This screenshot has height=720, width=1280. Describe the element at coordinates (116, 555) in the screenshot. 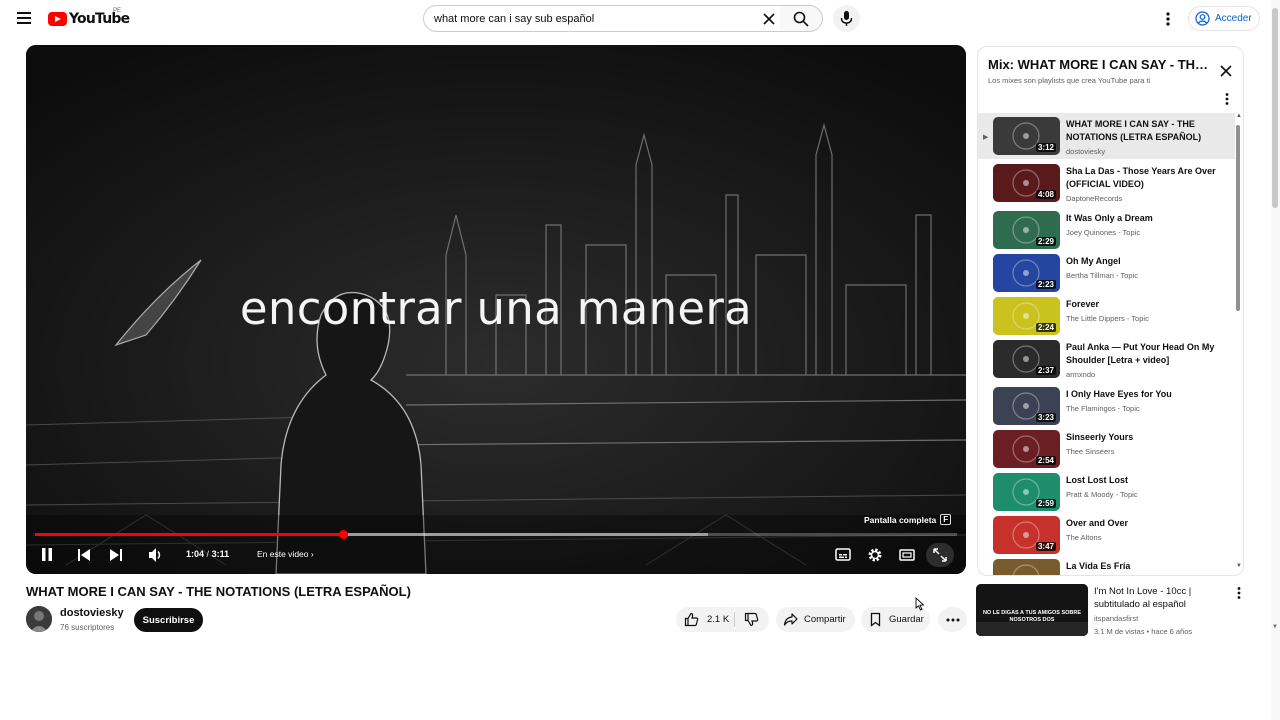

I see `next-icon` at that location.